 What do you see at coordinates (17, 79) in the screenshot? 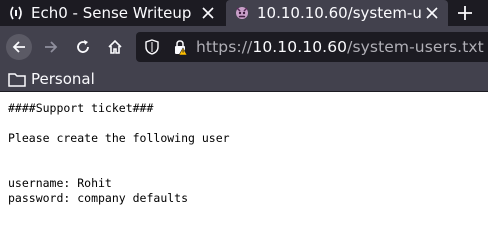
I see `folder-icon` at bounding box center [17, 79].